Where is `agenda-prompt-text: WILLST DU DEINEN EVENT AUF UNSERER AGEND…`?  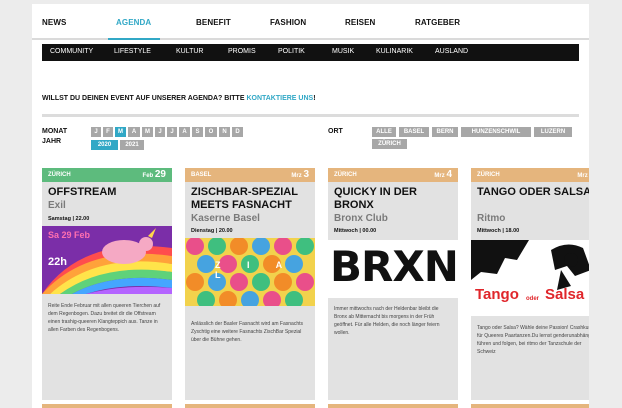
agenda-prompt-text: WILLST DU DEINEN EVENT AUF UNSERER AGEND… is located at coordinates (144, 98).